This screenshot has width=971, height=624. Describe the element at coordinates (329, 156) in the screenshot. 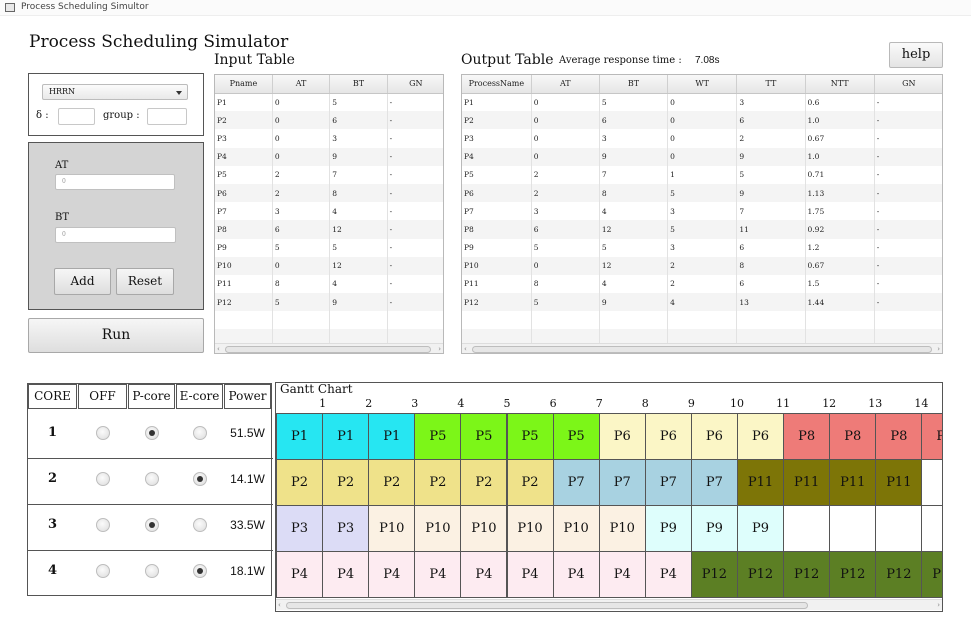

I see `table-row: P4 0 9-` at that location.